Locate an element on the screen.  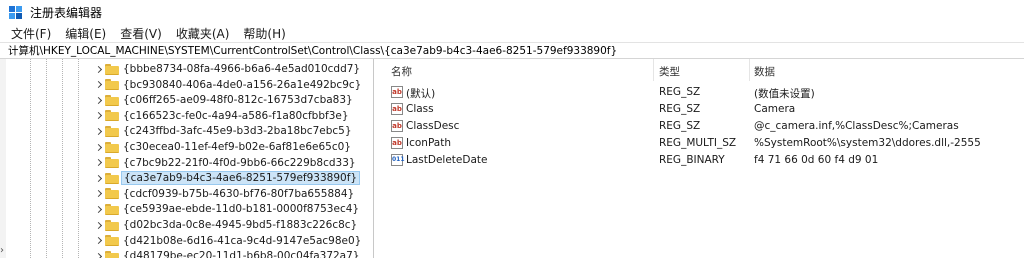
tree-item-label: {ca3e7ab9-b4c3-4ae6-8251-579ef933890f} is located at coordinates (241, 178).